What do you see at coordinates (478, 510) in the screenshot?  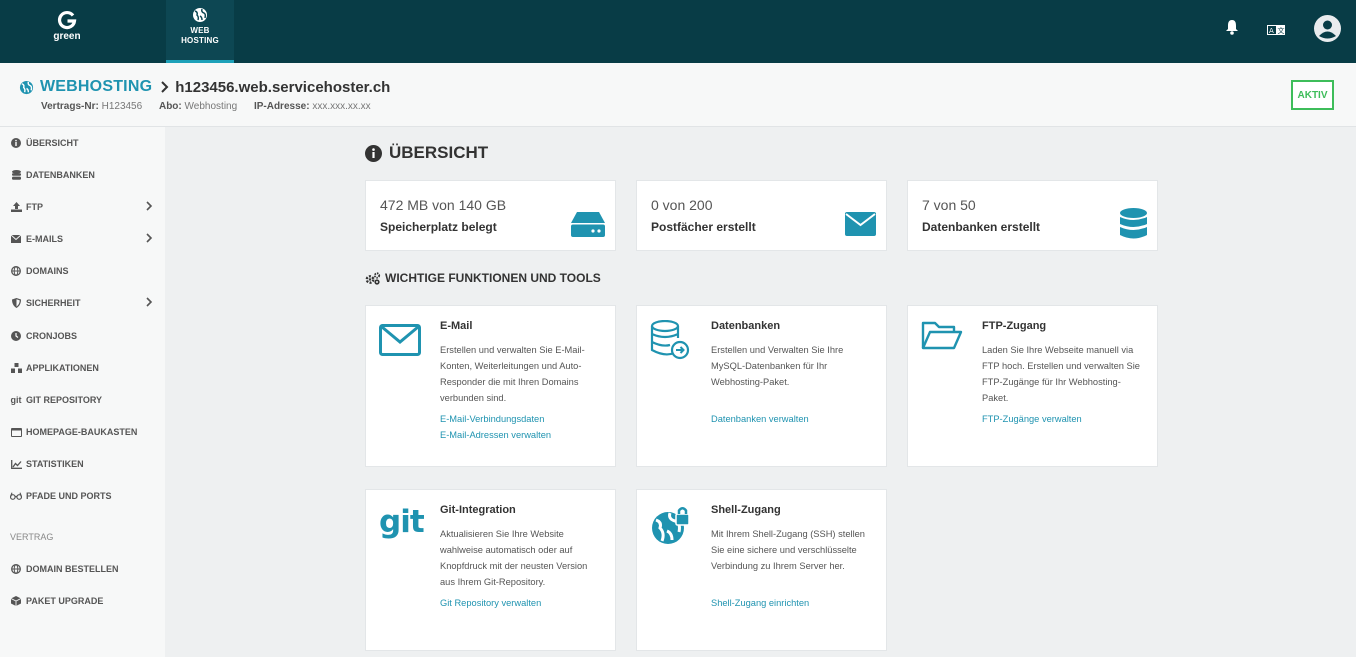 I see `card-title: Git-Integration` at bounding box center [478, 510].